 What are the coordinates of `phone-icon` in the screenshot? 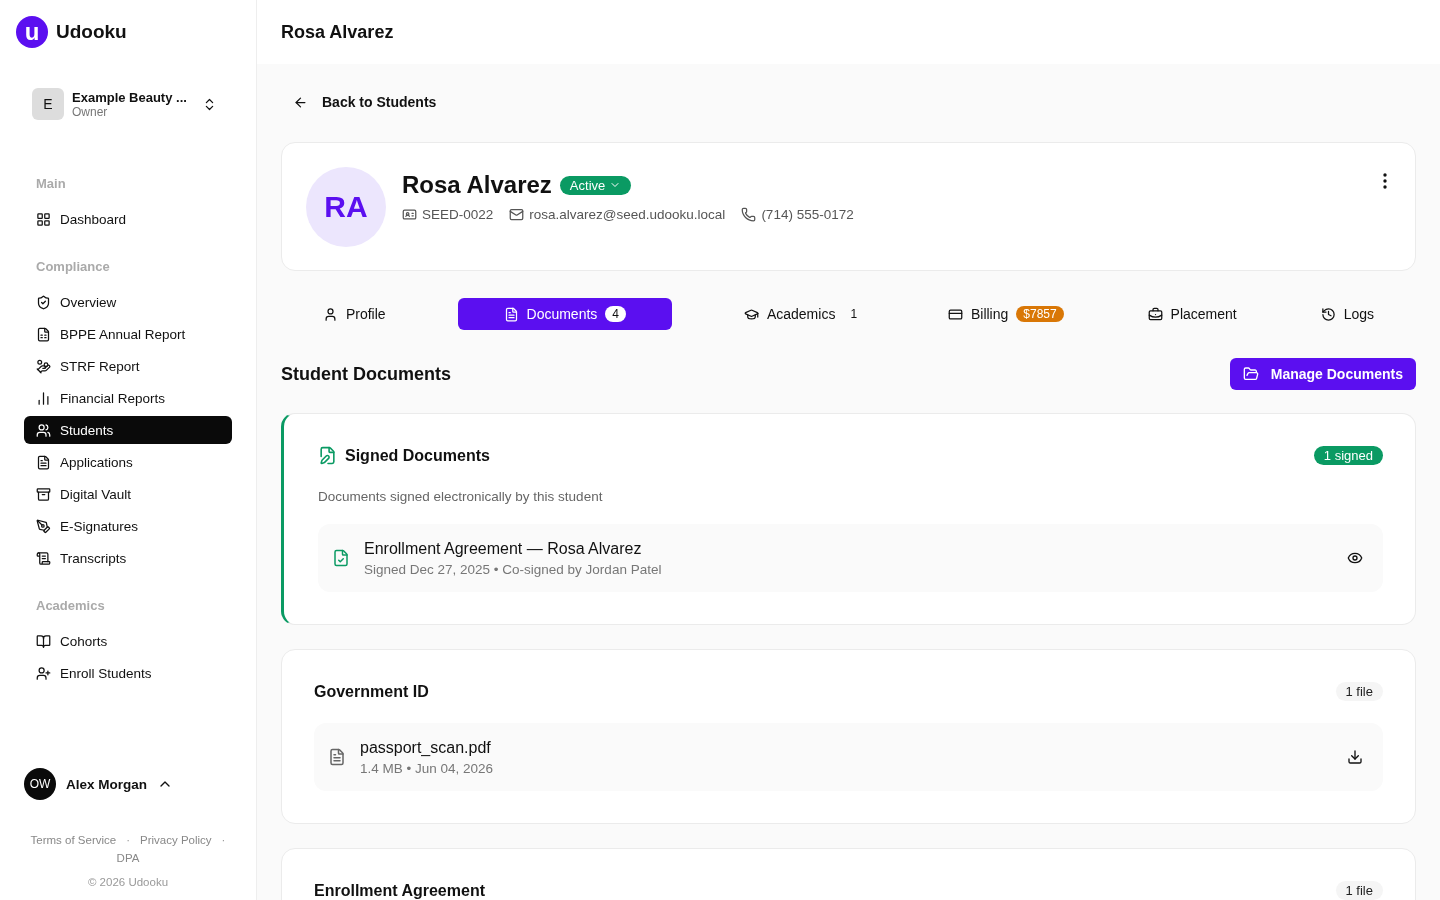 It's located at (749, 214).